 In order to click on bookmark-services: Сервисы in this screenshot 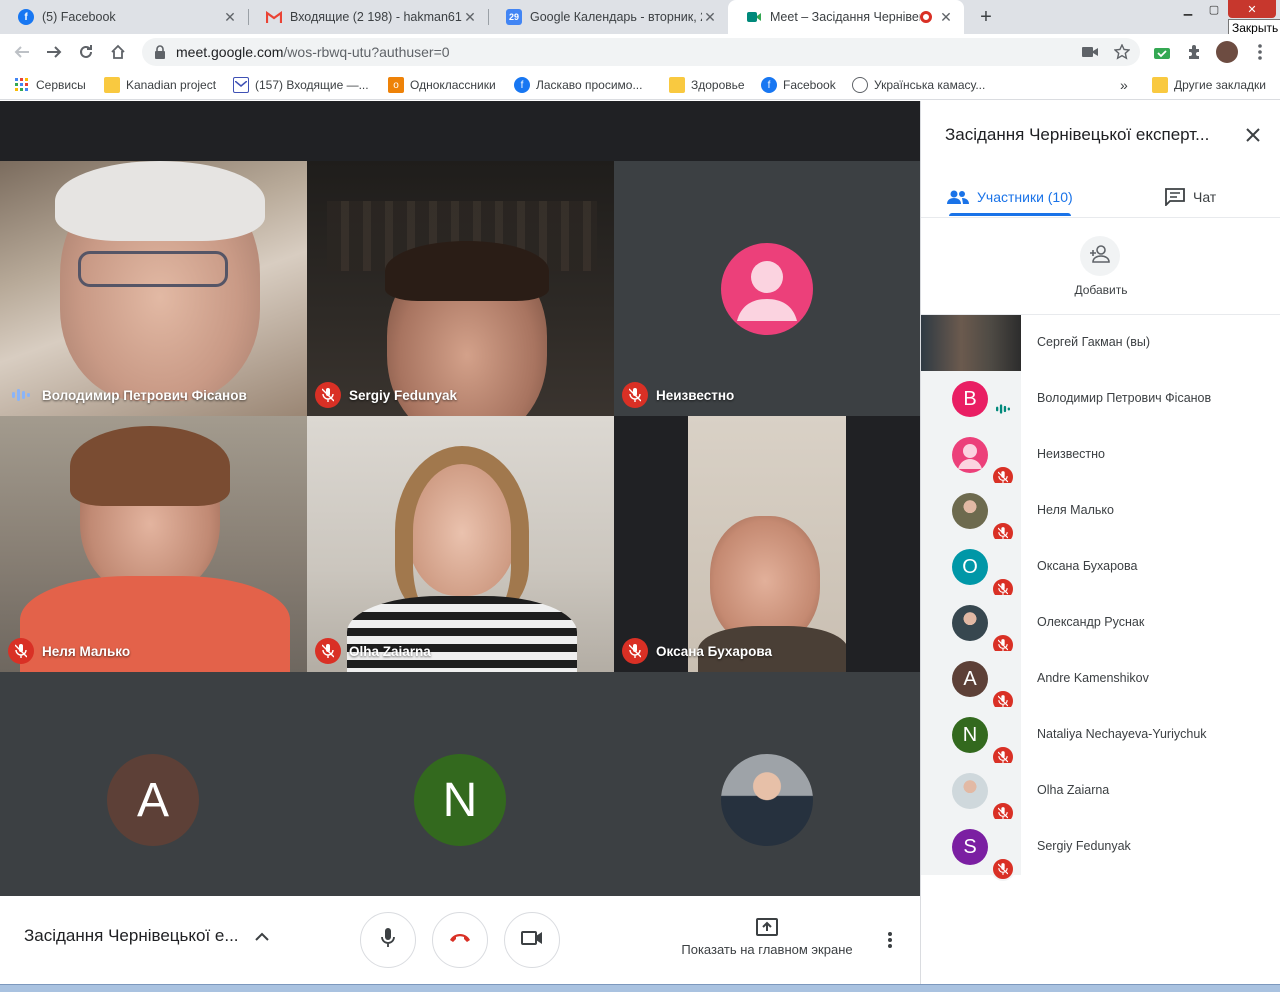, I will do `click(50, 85)`.